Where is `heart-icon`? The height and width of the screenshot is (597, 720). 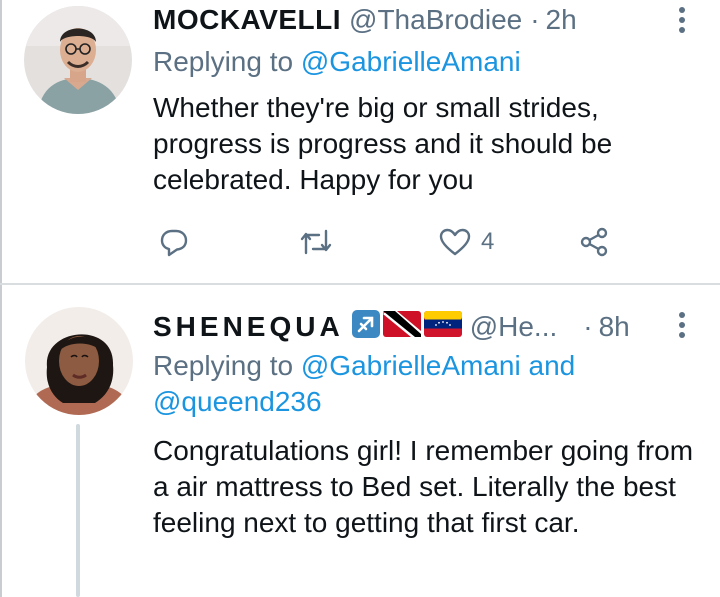 heart-icon is located at coordinates (455, 242).